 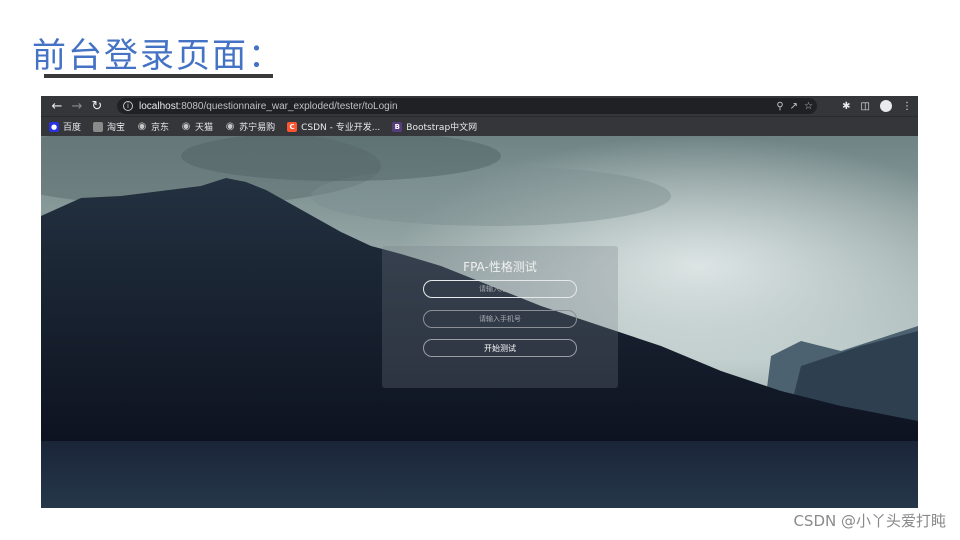 What do you see at coordinates (779, 106) in the screenshot?
I see `zoom-icon: ⚲` at bounding box center [779, 106].